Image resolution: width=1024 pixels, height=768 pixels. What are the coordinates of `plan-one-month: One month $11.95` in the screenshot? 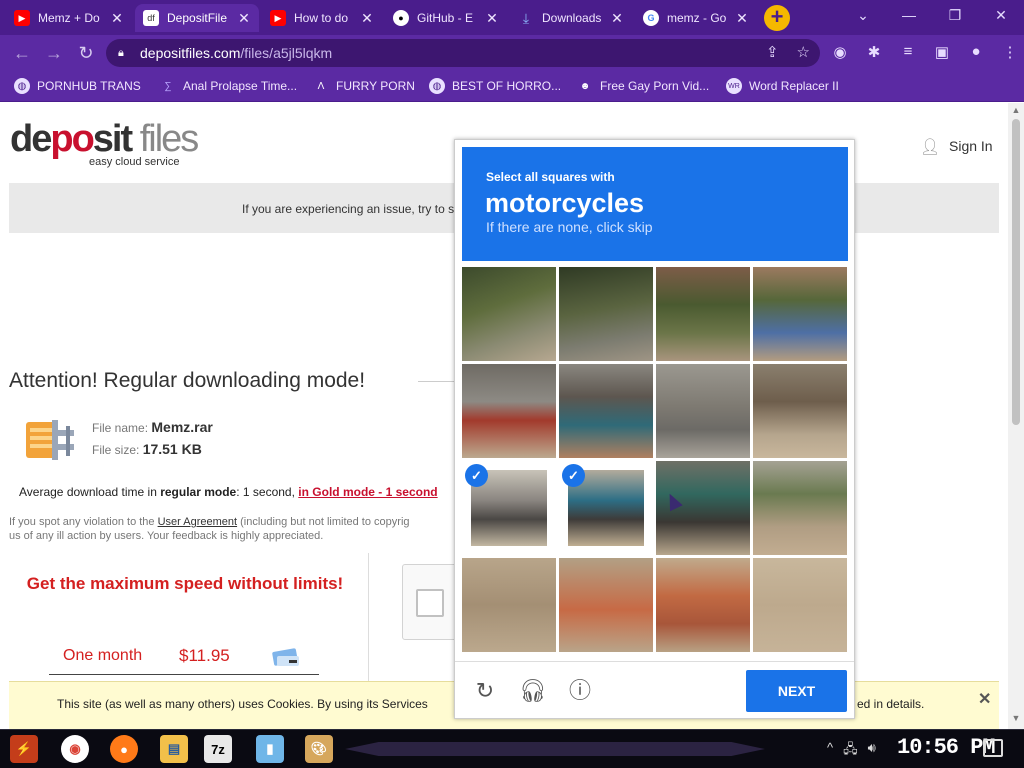 It's located at (184, 659).